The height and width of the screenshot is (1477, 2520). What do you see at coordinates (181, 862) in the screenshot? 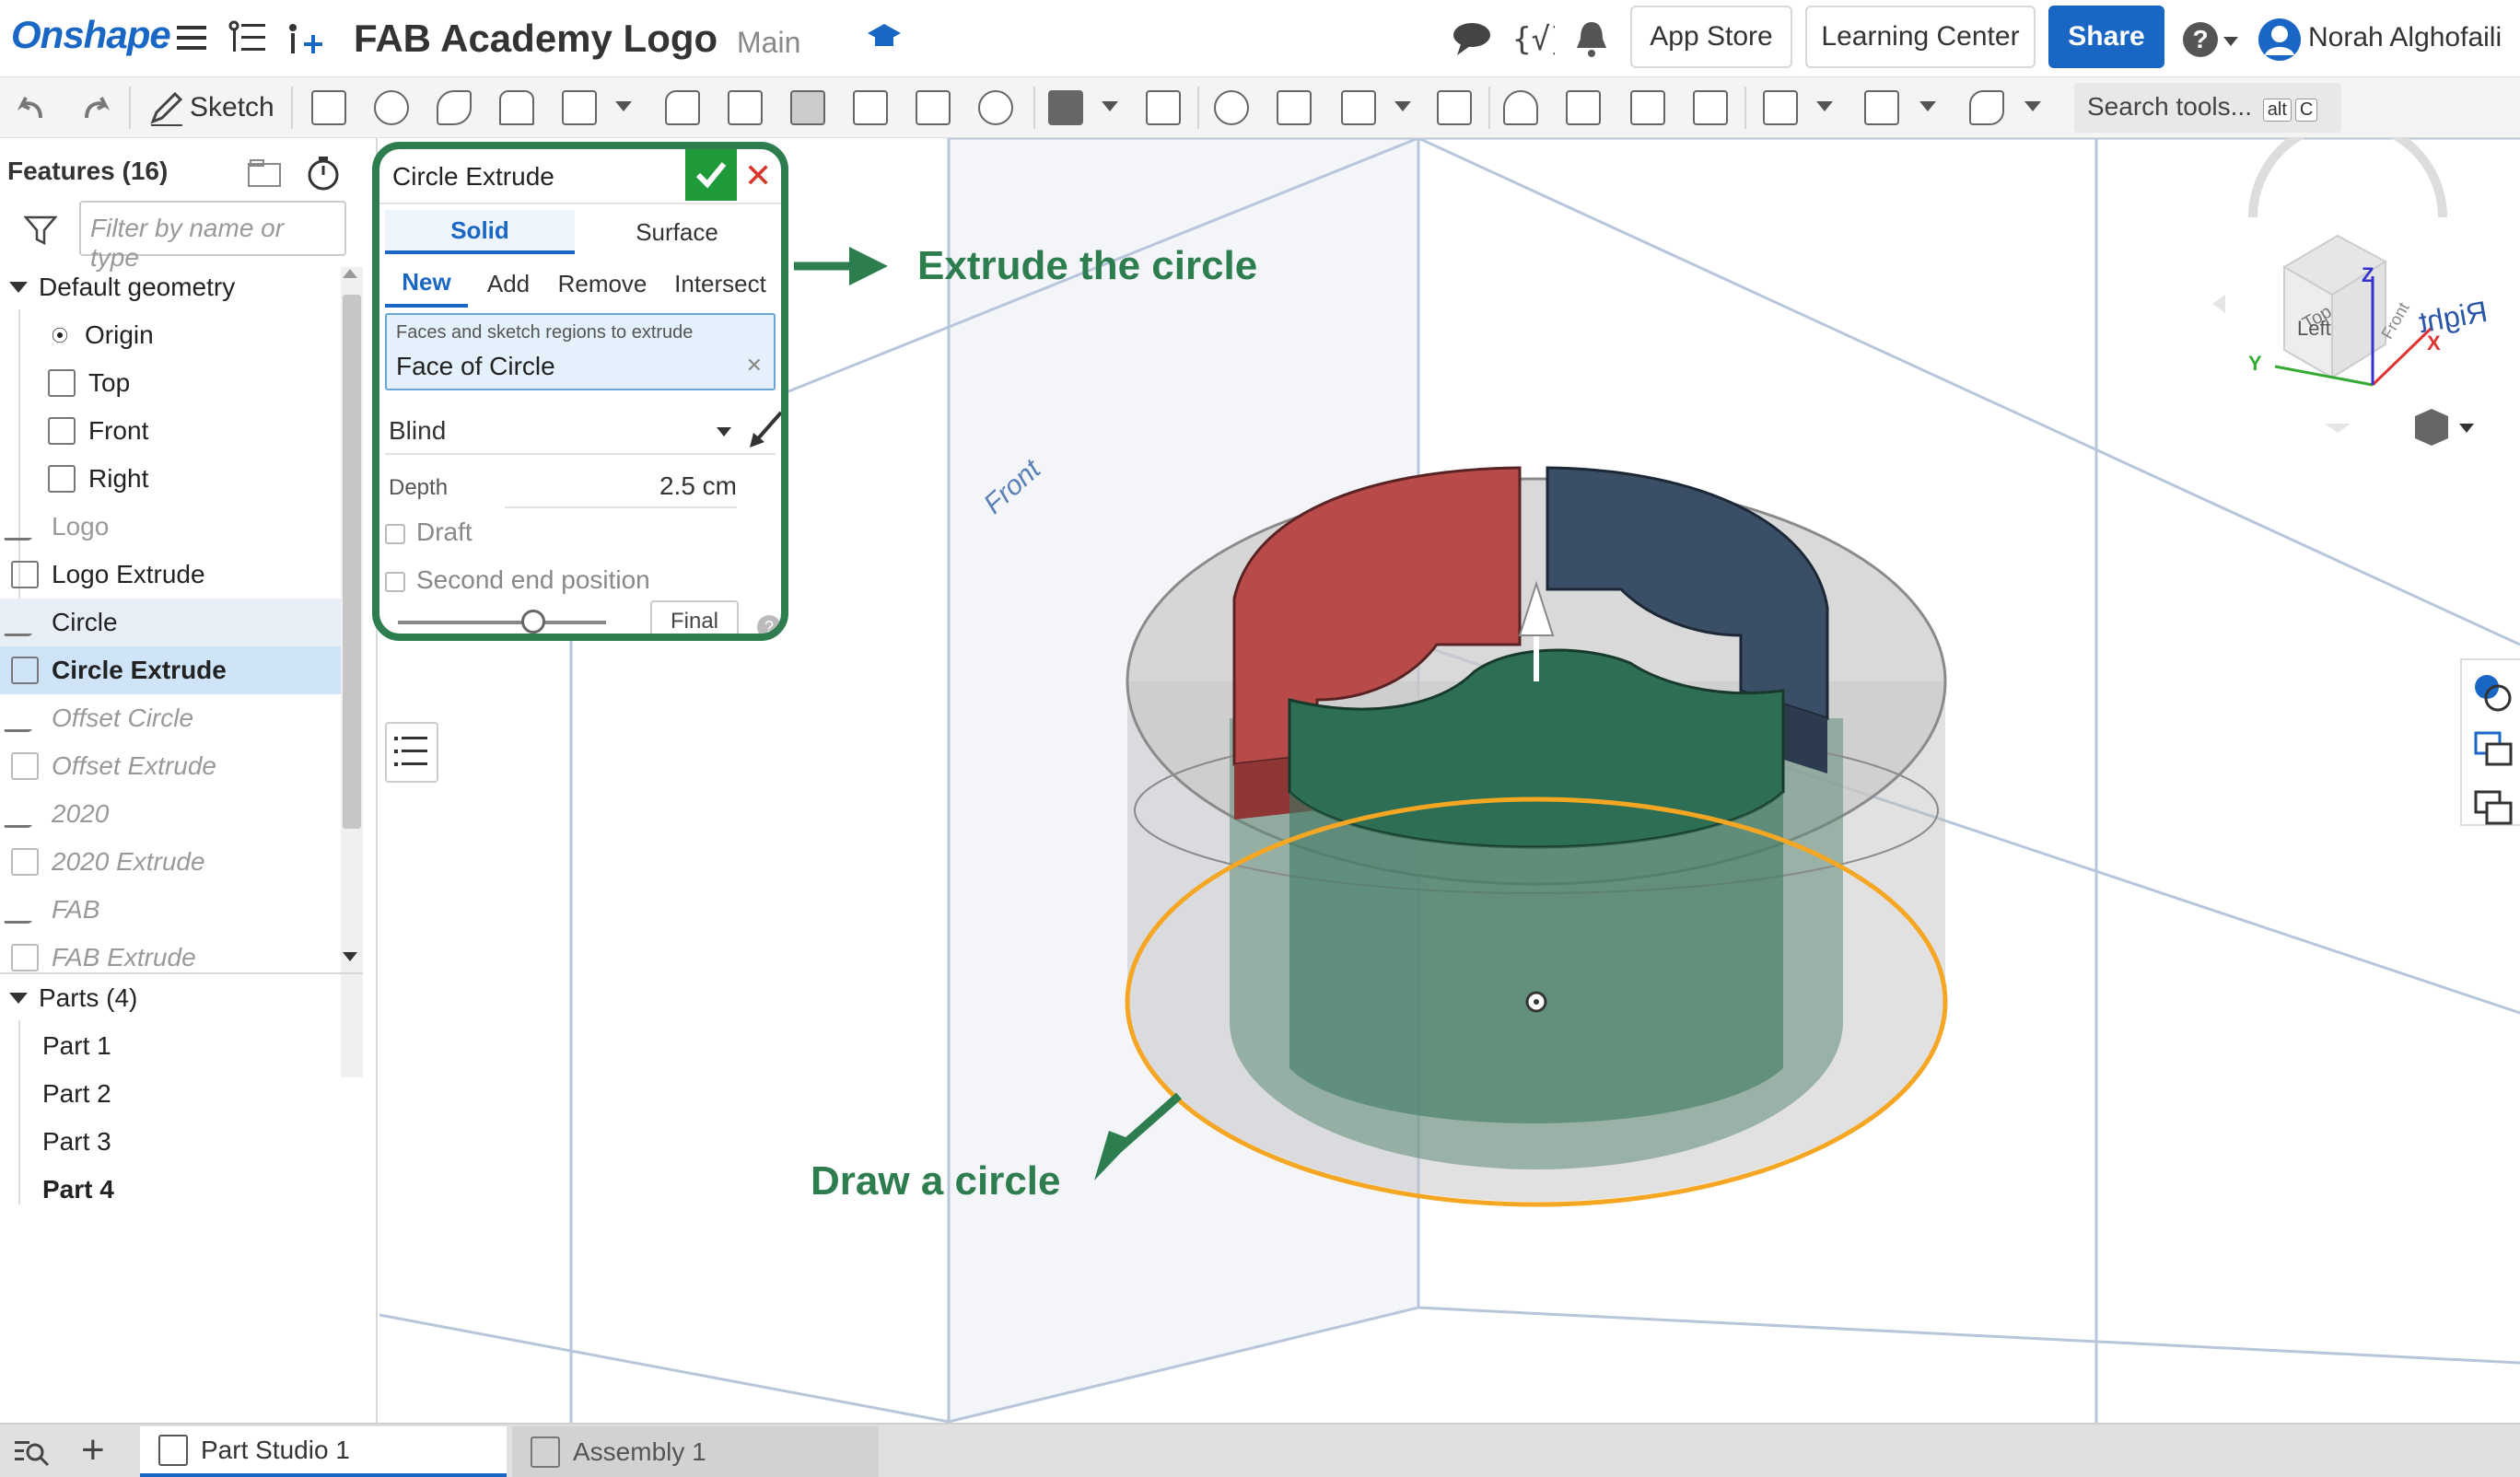
I see `feature-2020-extrude: 2020 Extrude` at bounding box center [181, 862].